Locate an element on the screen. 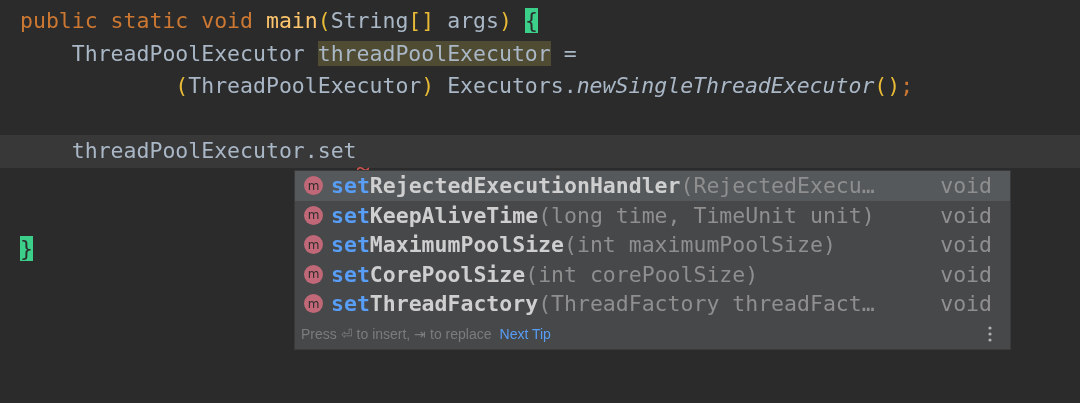 The height and width of the screenshot is (403, 1080). keyword: ; is located at coordinates (907, 85).